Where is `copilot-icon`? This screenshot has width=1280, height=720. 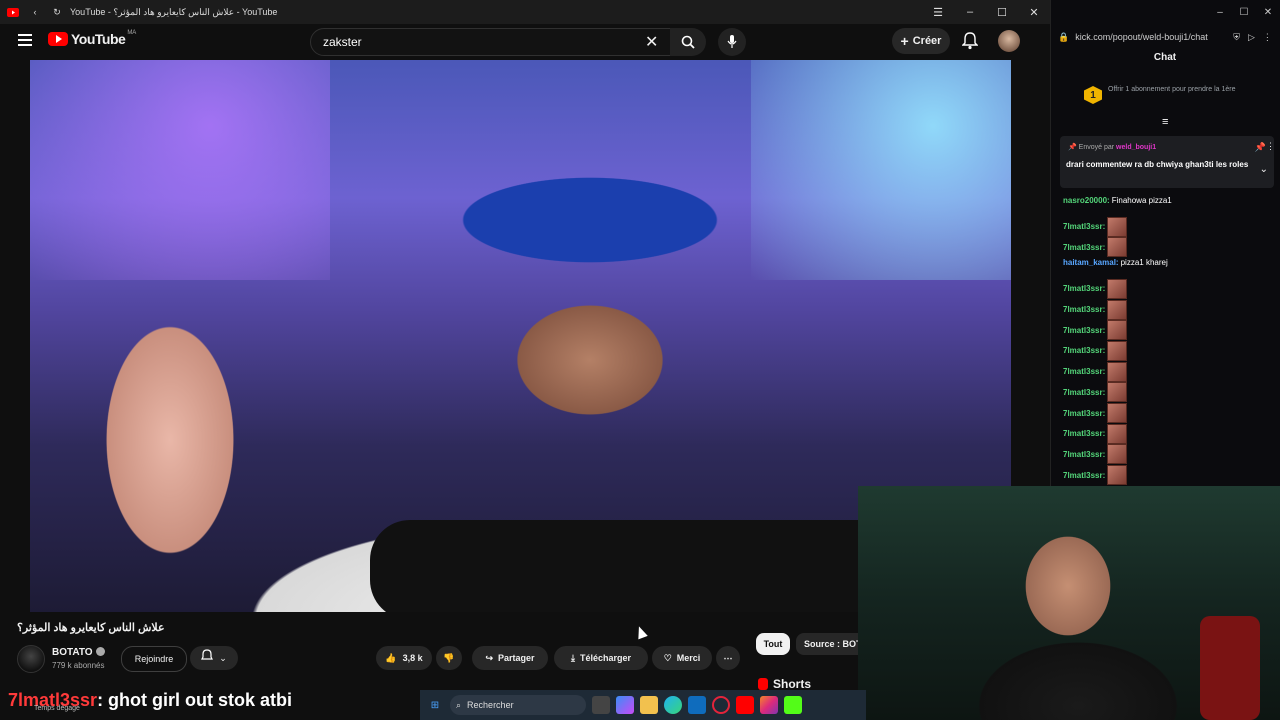 copilot-icon is located at coordinates (625, 705).